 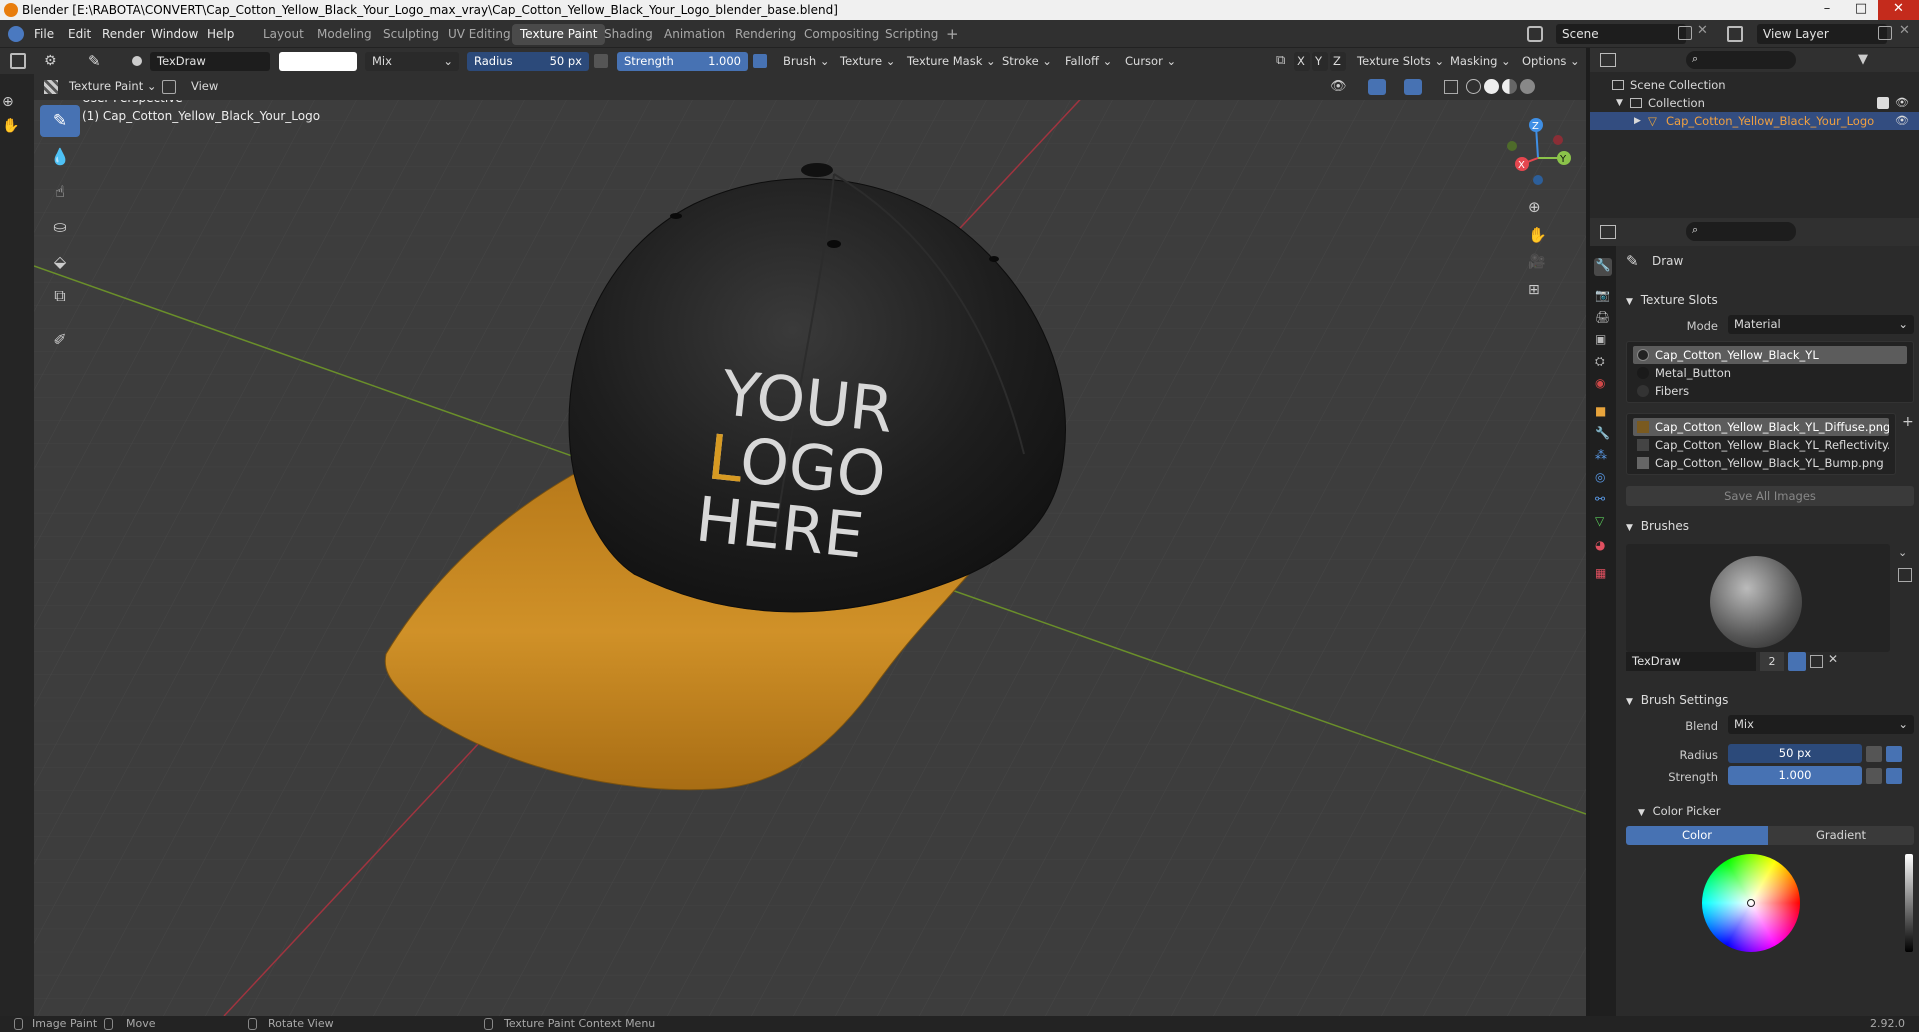 What do you see at coordinates (628, 34) in the screenshot?
I see `tab-shading: Shading` at bounding box center [628, 34].